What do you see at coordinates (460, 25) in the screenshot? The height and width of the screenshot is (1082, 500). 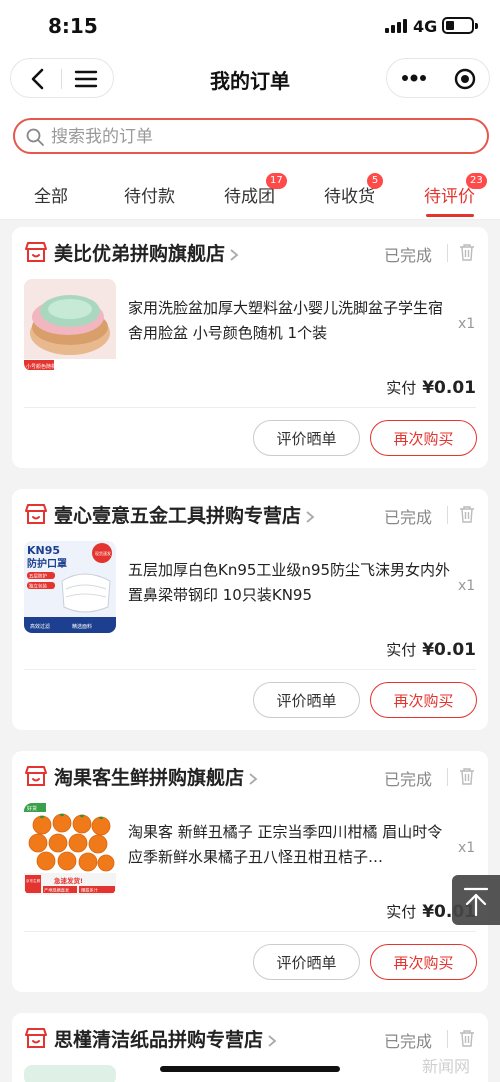 I see `battery-icon` at bounding box center [460, 25].